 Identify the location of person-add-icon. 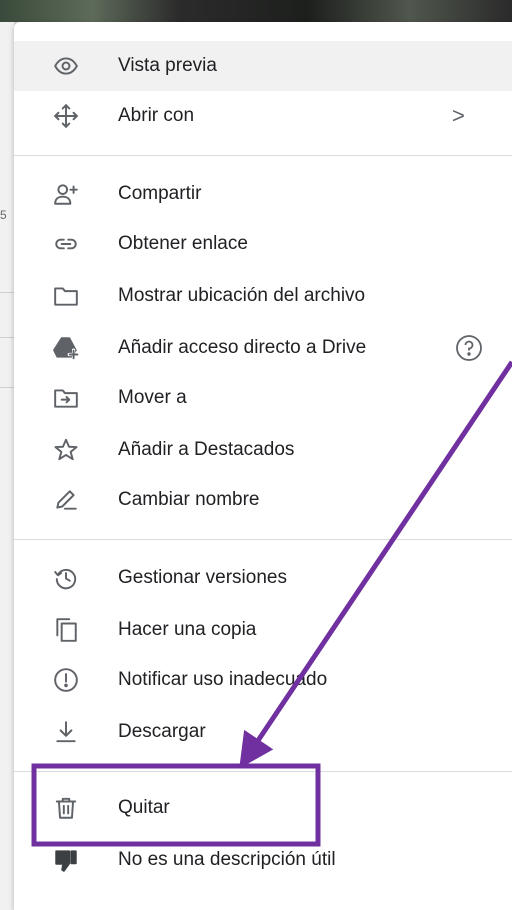
(66, 194).